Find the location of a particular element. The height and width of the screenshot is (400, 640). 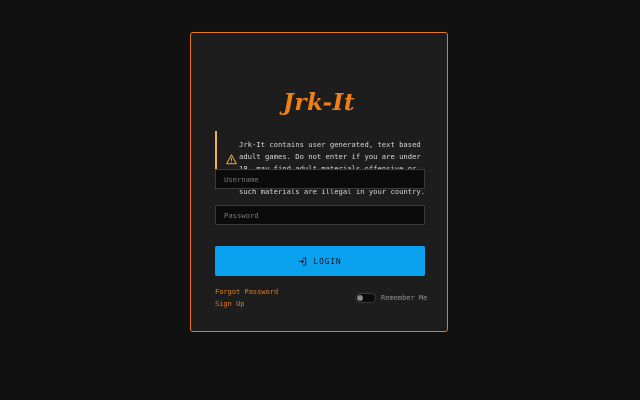

toggle-knob is located at coordinates (360, 298).